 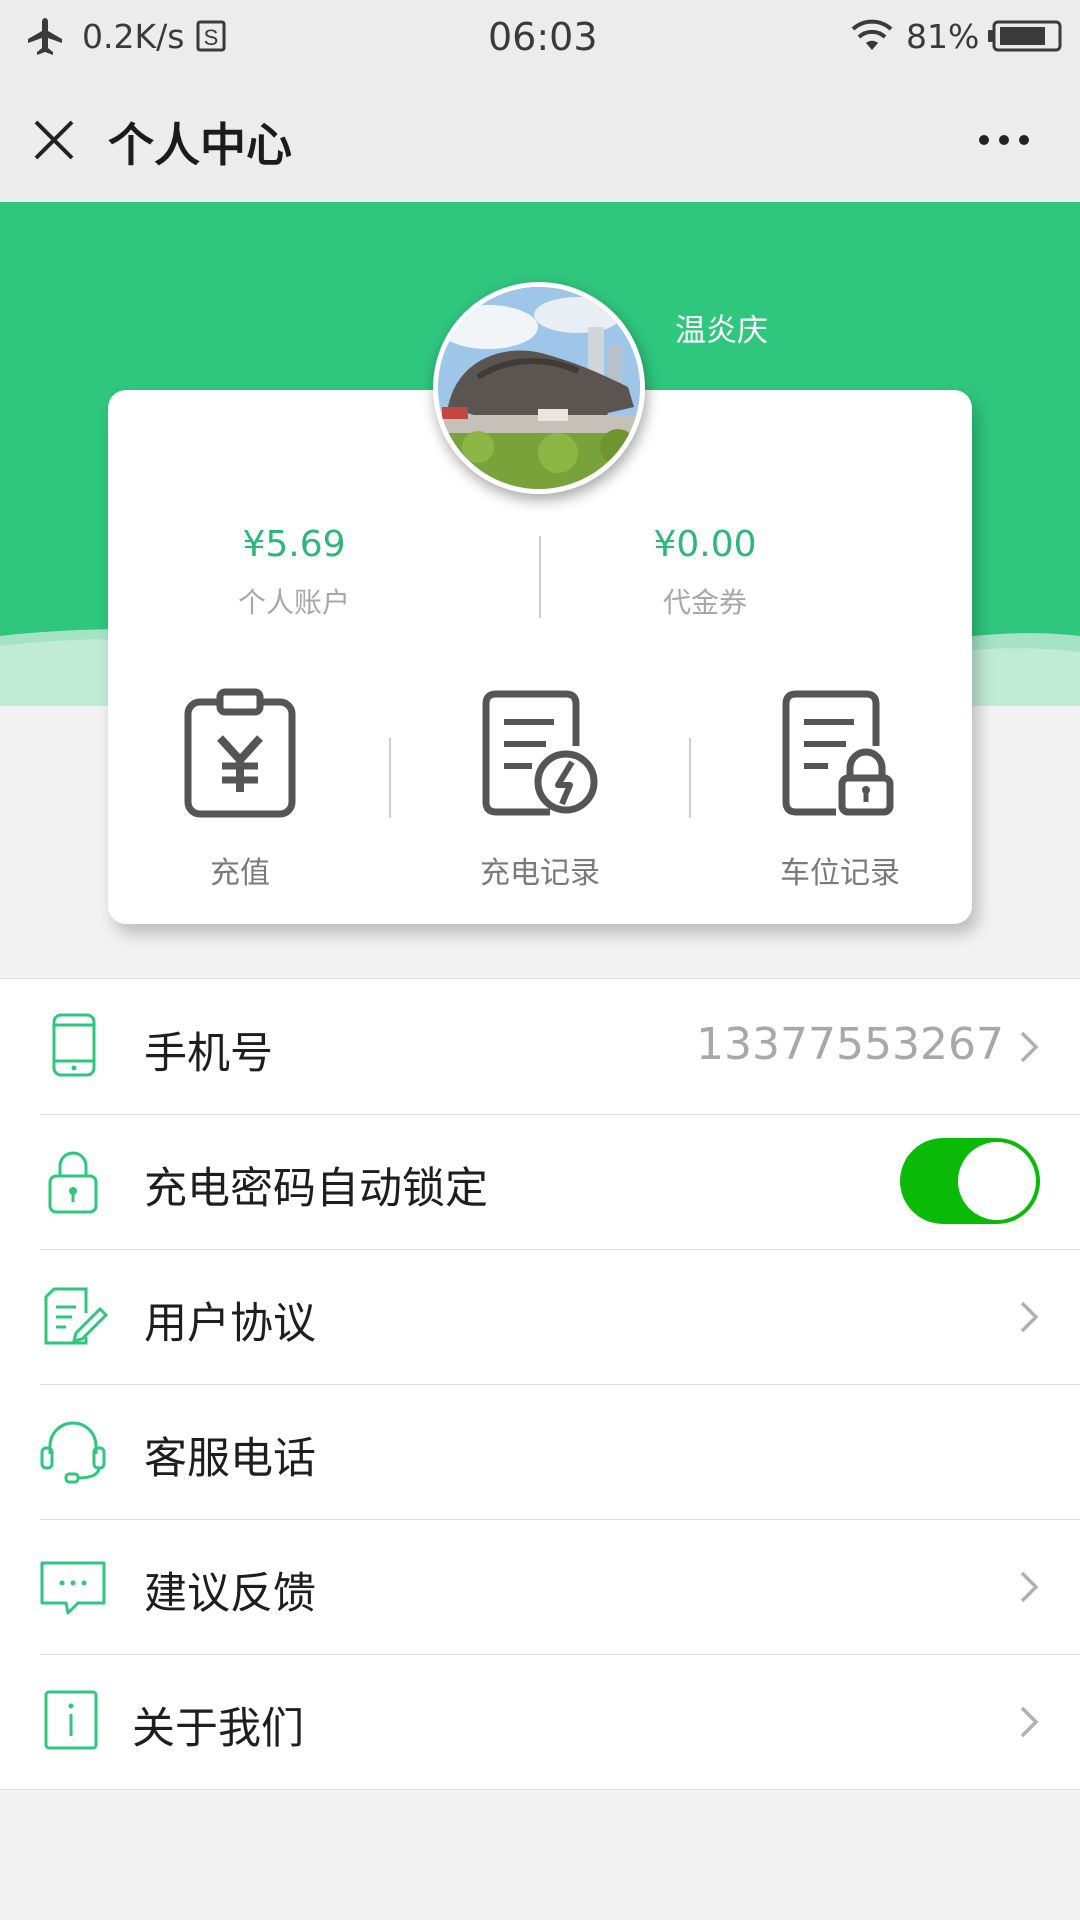 I want to click on recharge-label: 充值, so click(x=240, y=873).